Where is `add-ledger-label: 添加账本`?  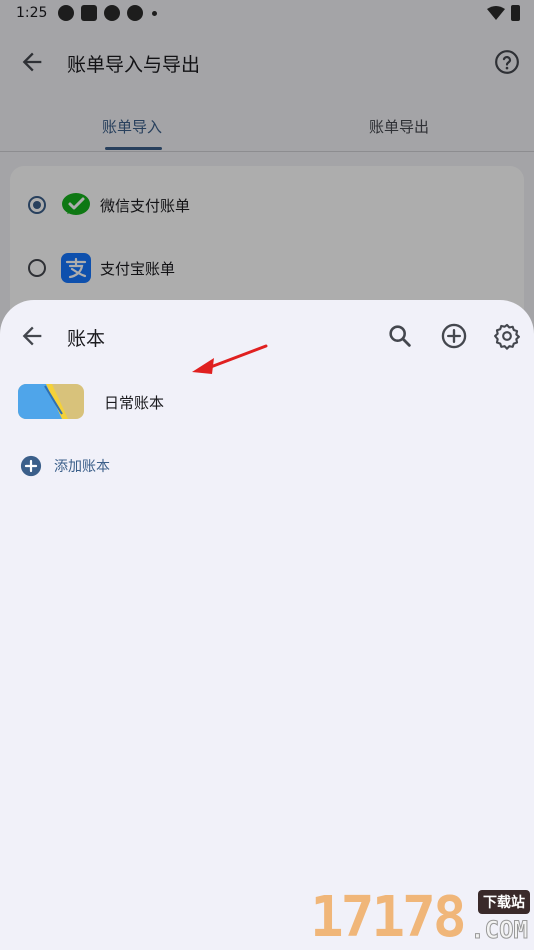 add-ledger-label: 添加账本 is located at coordinates (82, 467).